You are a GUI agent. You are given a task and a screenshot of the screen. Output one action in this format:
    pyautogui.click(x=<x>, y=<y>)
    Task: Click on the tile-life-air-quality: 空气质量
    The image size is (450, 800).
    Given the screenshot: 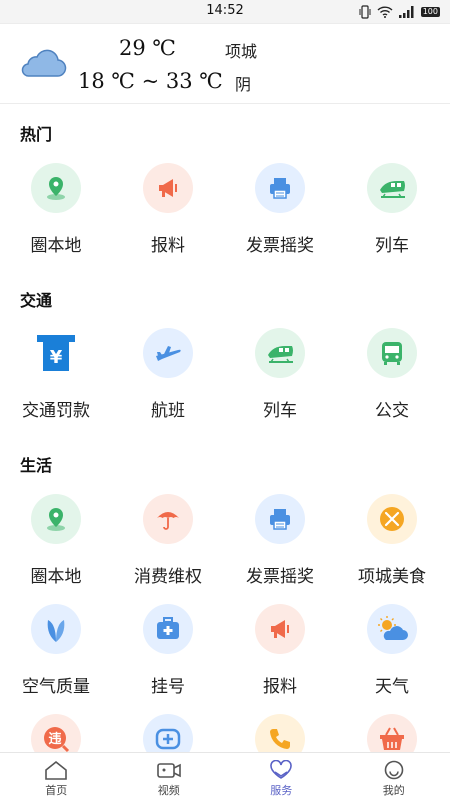 What is the action you would take?
    pyautogui.click(x=56, y=650)
    